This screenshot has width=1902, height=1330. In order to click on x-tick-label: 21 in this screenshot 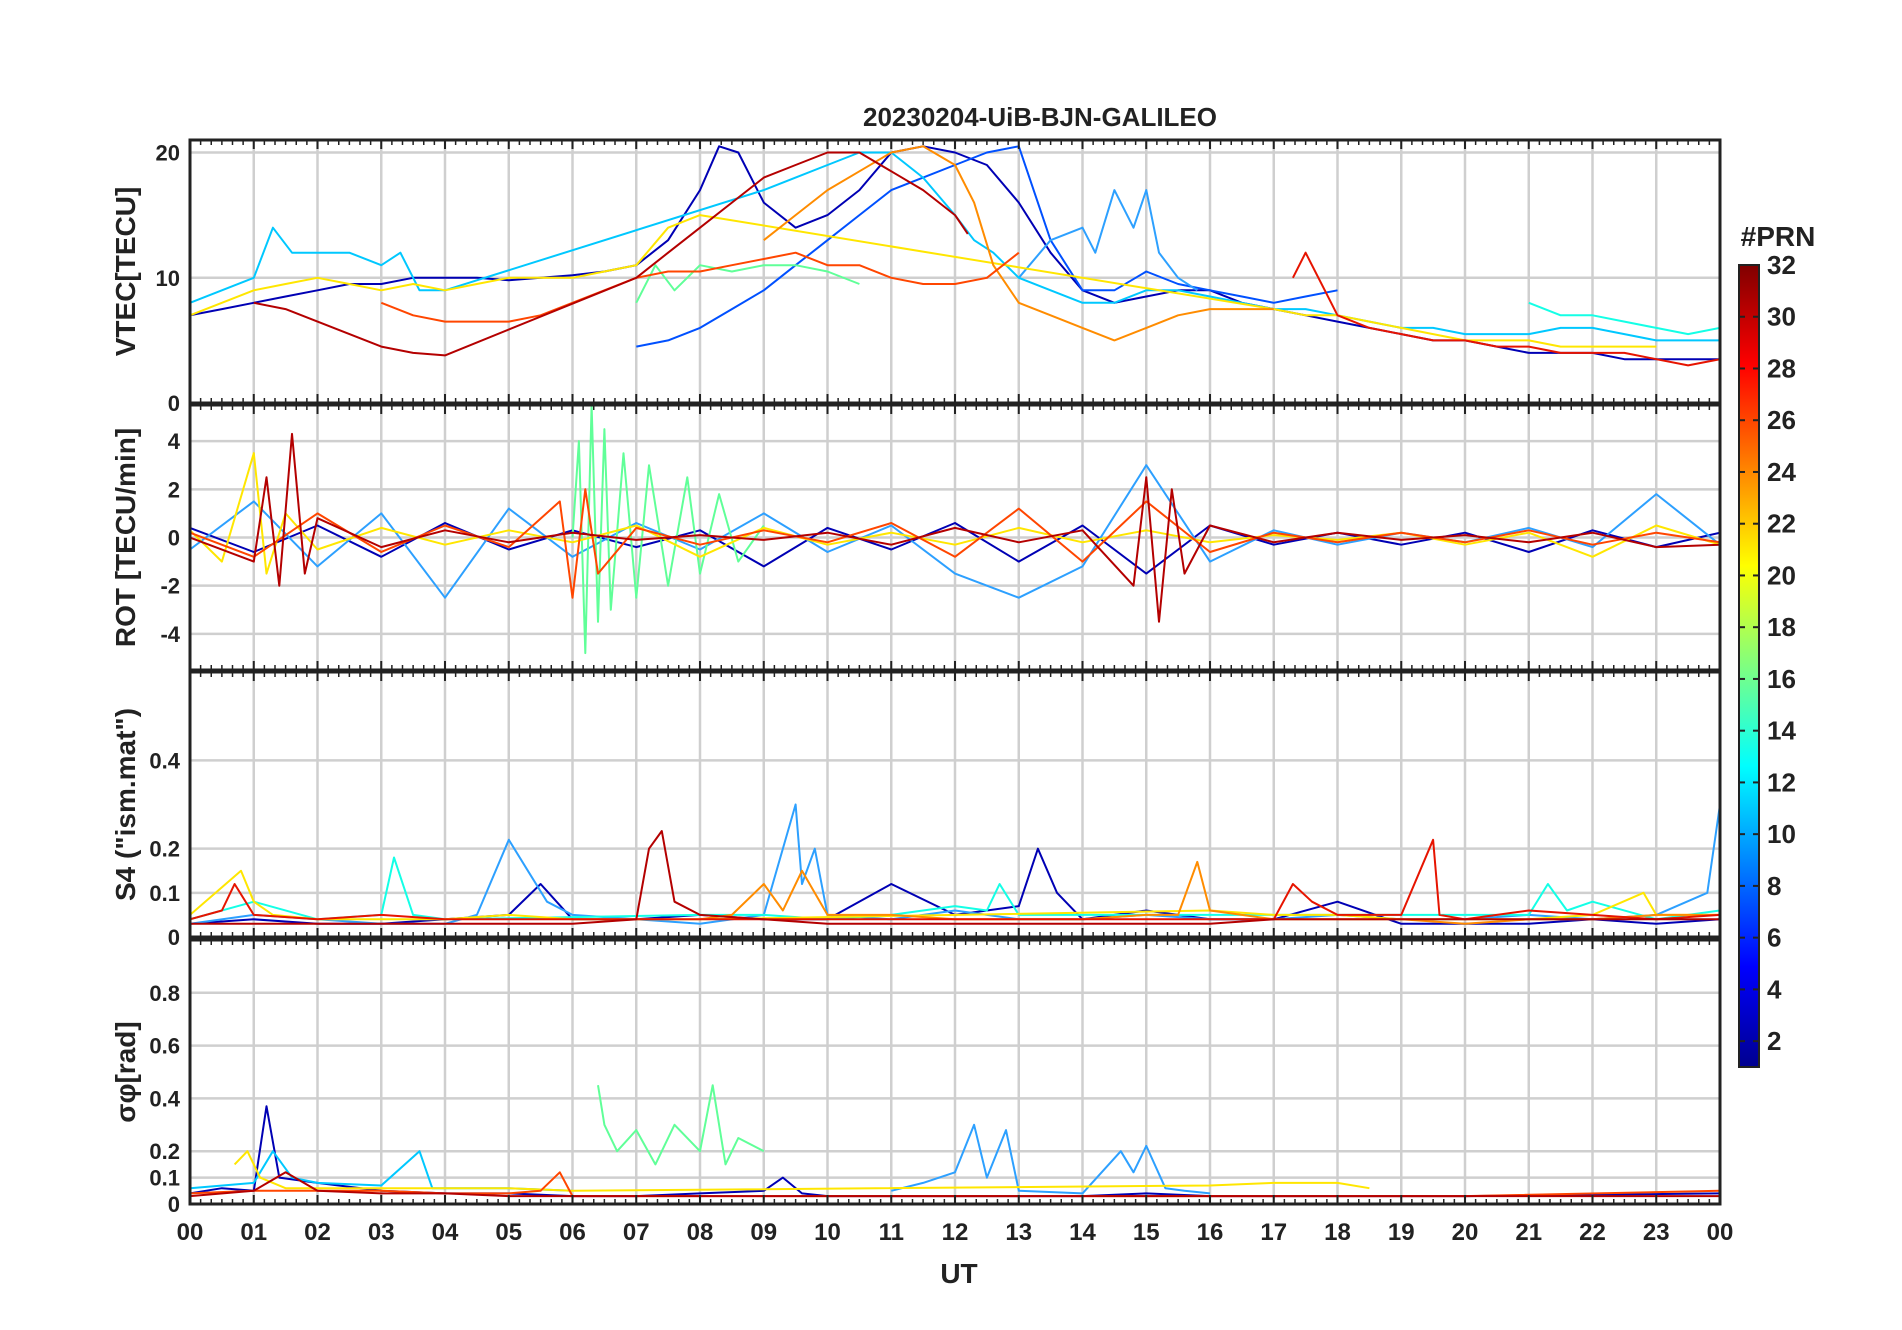, I will do `click(1528, 1232)`.